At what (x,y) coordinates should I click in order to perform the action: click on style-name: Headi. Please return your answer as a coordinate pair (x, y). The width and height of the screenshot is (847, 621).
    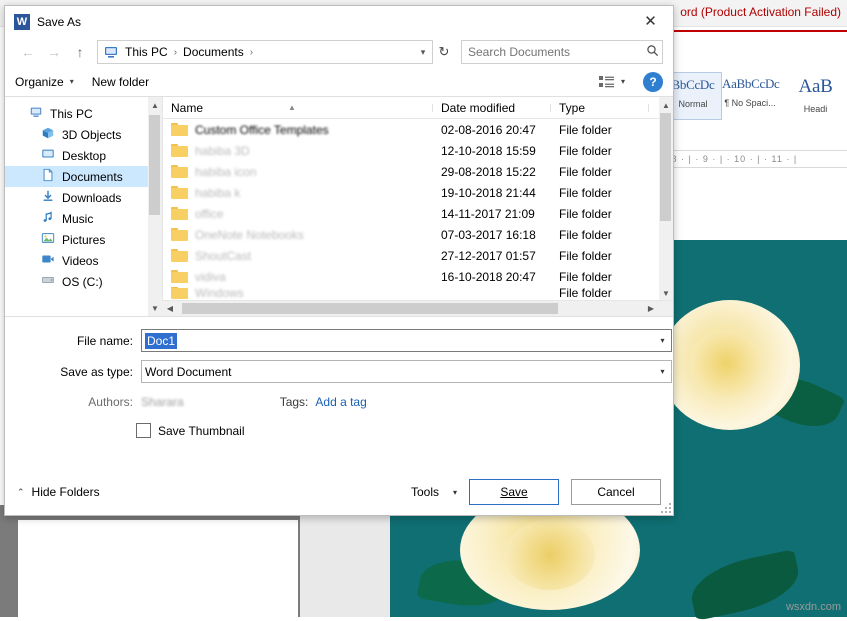
    Looking at the image, I should click on (815, 109).